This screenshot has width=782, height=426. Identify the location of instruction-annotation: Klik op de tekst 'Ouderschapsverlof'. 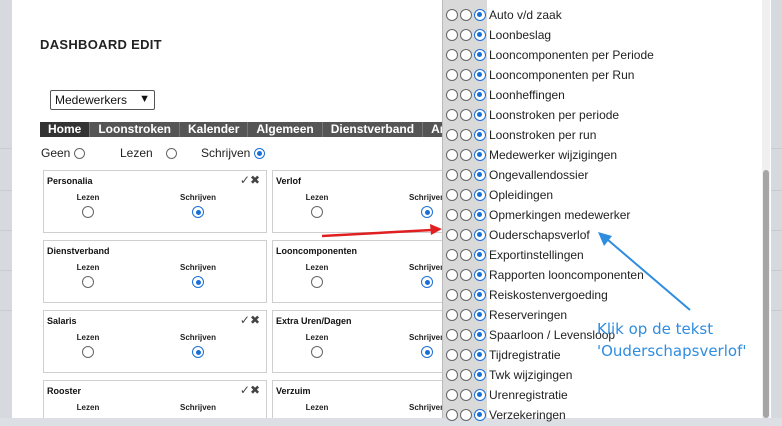
(671, 340).